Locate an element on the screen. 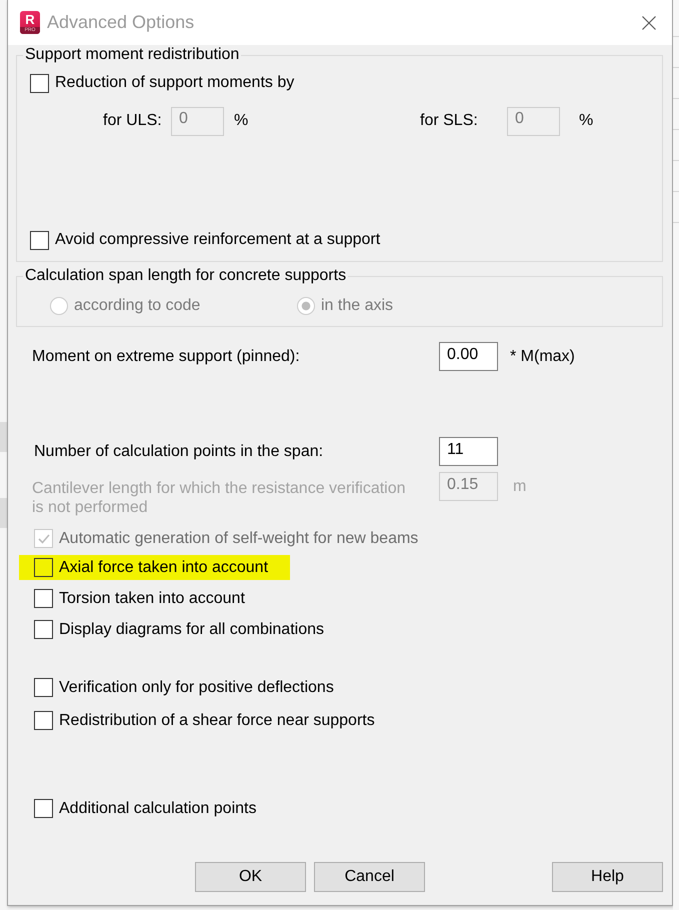 This screenshot has height=910, width=679. radio-label: according to code is located at coordinates (137, 306).